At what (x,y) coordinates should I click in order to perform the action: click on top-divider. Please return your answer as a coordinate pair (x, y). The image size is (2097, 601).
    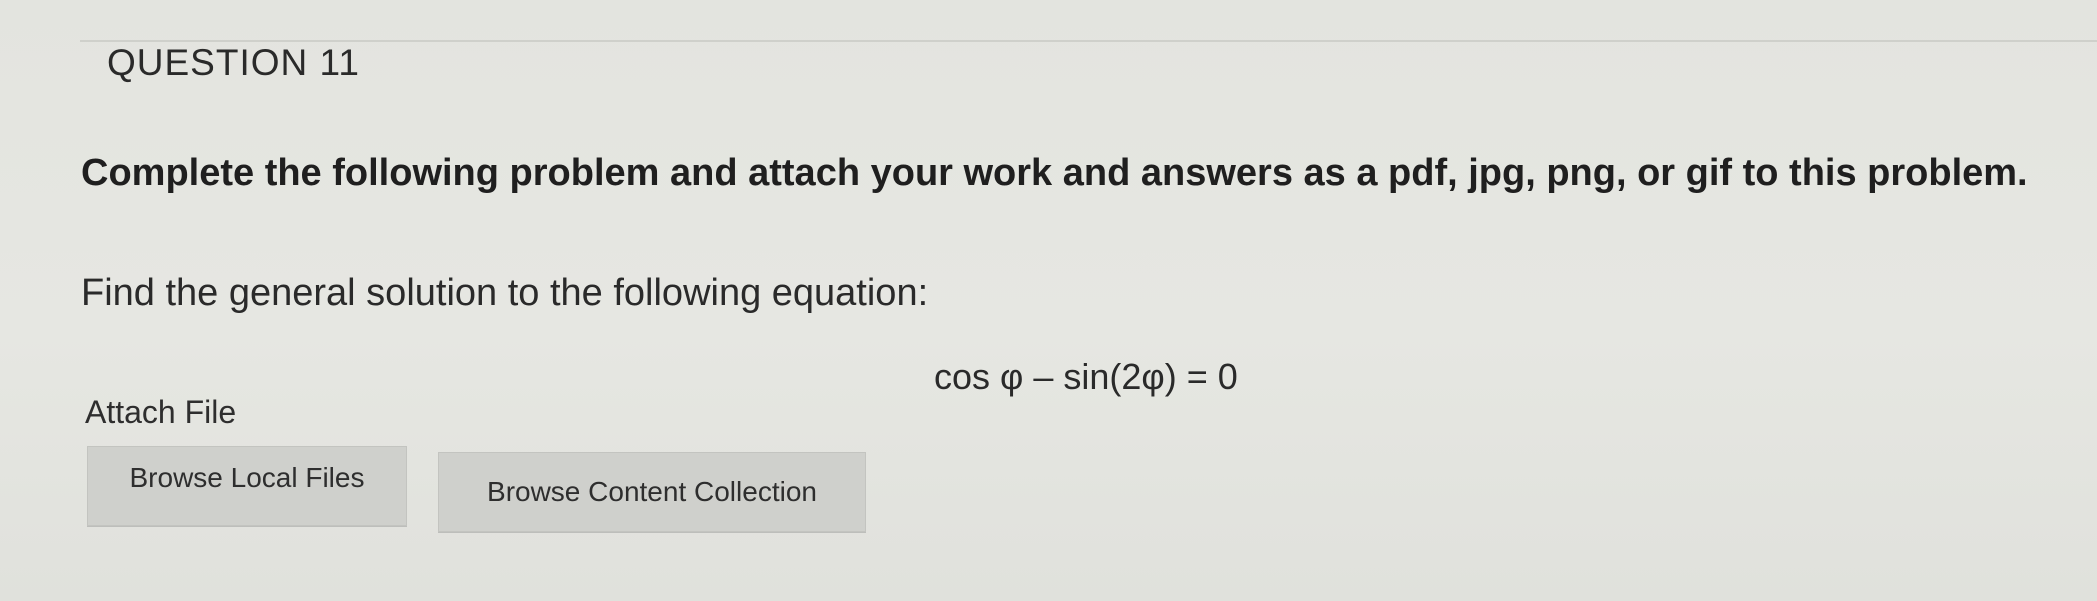
    Looking at the image, I should click on (1088, 41).